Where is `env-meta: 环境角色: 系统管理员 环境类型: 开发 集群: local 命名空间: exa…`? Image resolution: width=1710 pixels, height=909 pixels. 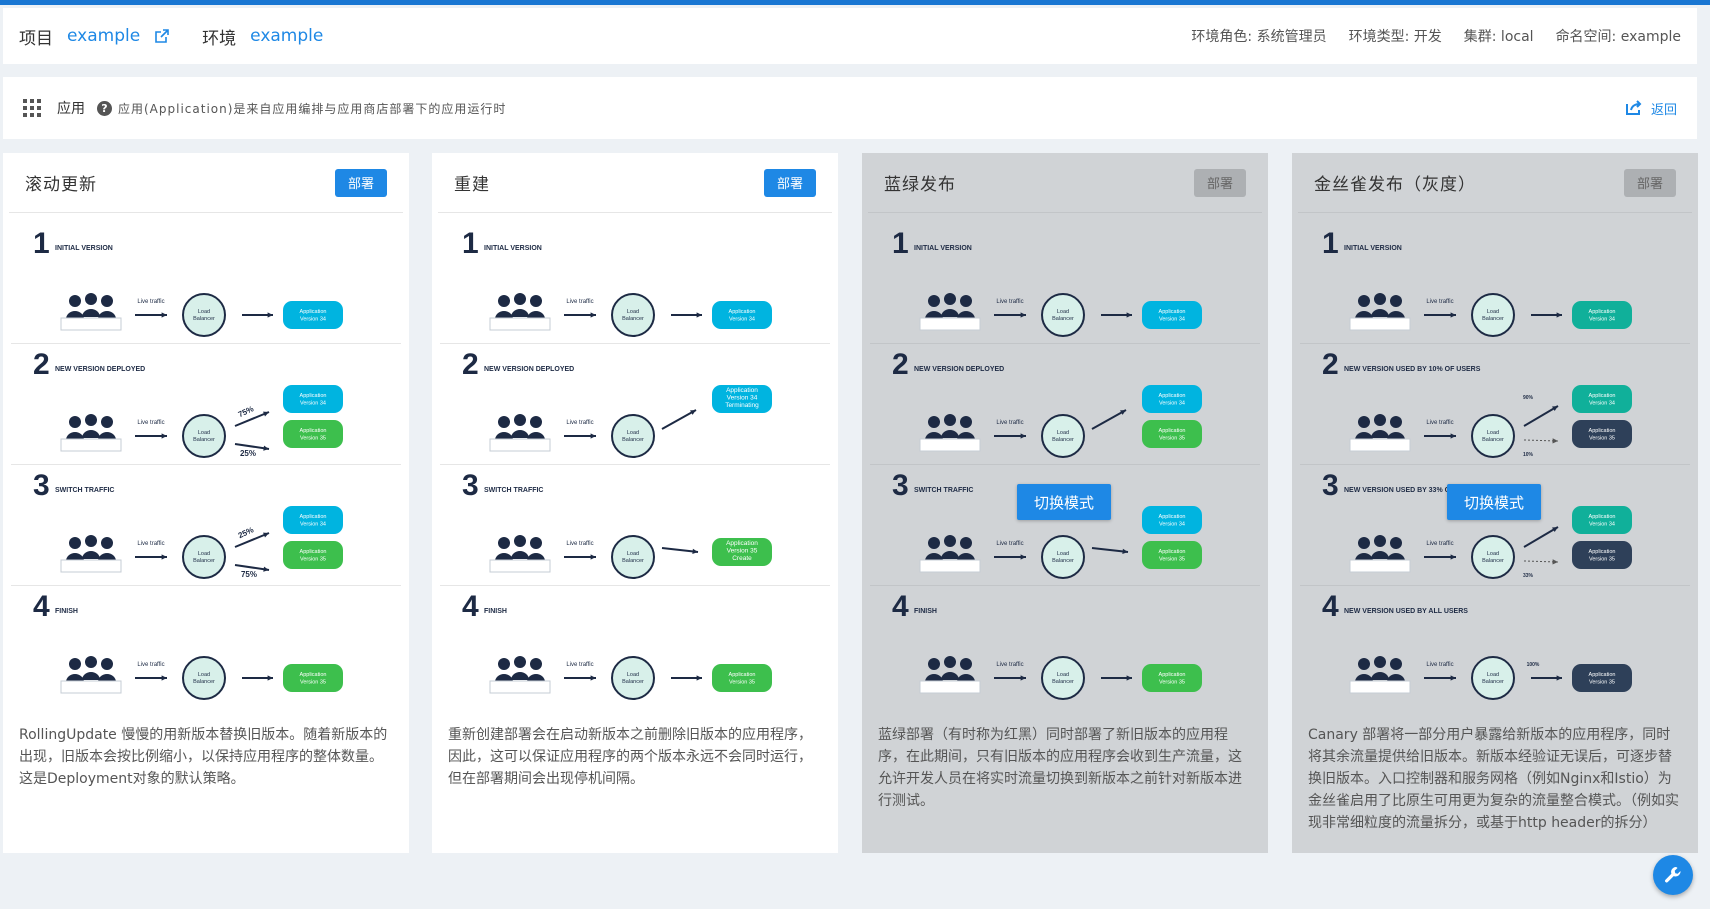
env-meta: 环境角色: 系统管理员 环境类型: 开发 集群: local 命名空间: exa… is located at coordinates (1436, 36).